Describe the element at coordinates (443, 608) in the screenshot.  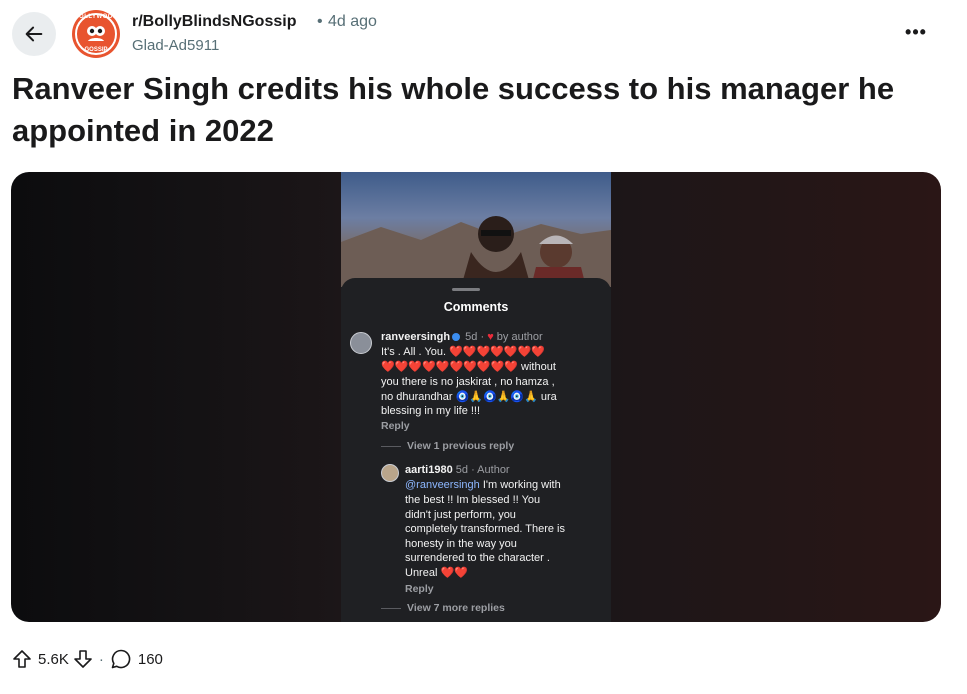
I see `view-more-replies: View 7 more replies` at that location.